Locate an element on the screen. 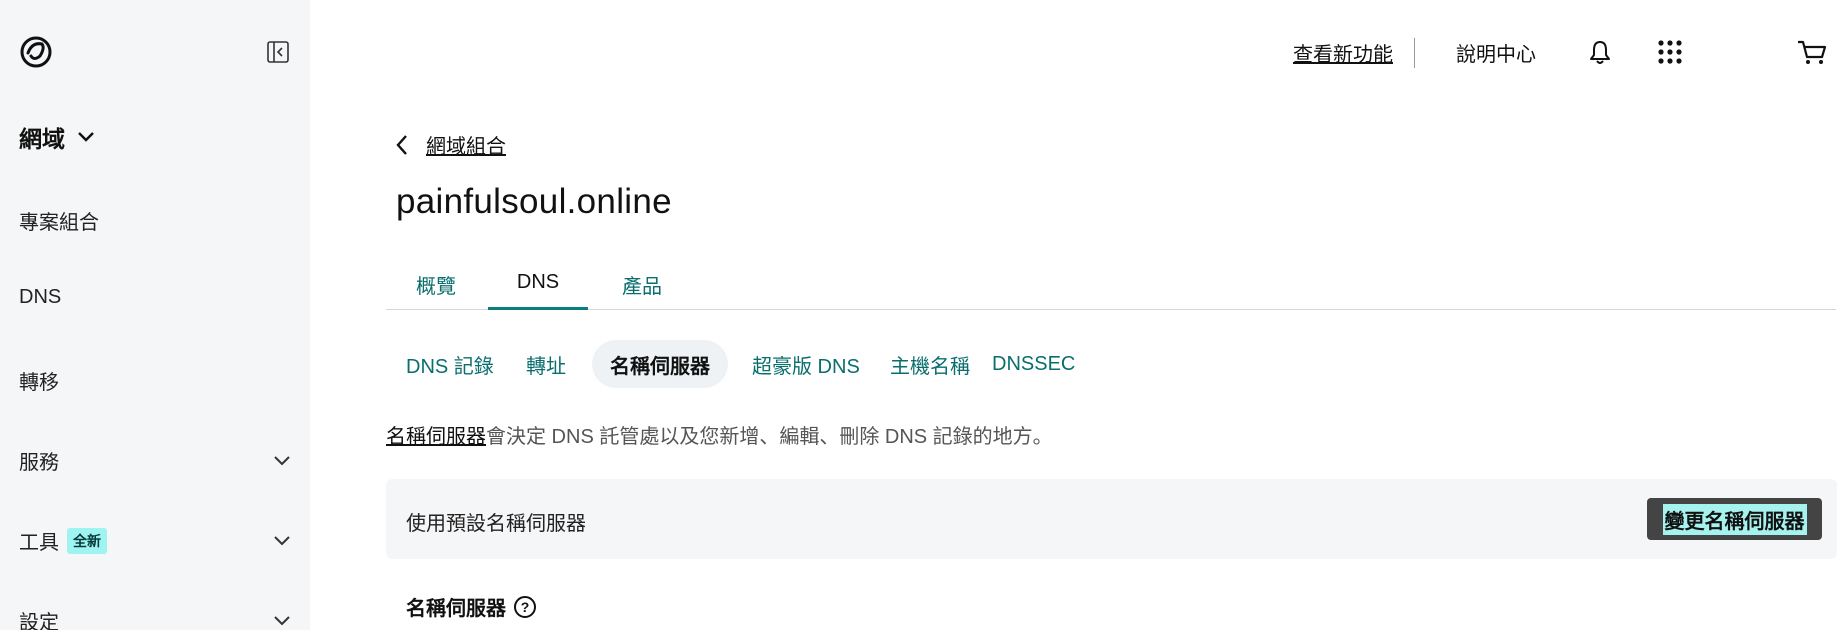 The image size is (1837, 630). sidebar-item-portfolio: 專案組合 is located at coordinates (155, 220).